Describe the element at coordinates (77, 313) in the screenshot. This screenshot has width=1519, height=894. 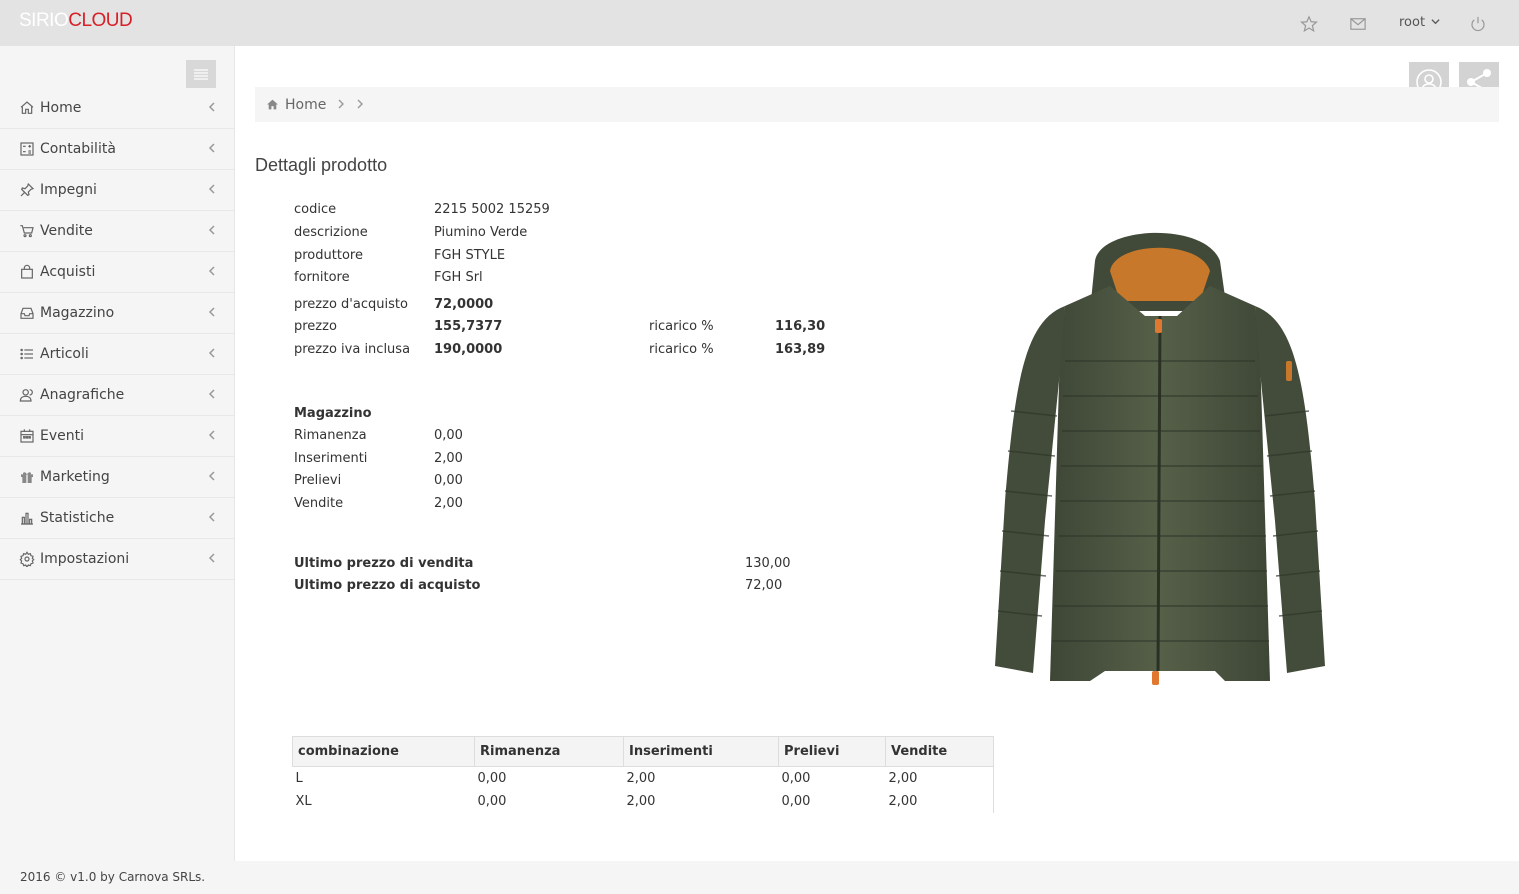
I see `sidebar-item-label: Magazzino` at that location.